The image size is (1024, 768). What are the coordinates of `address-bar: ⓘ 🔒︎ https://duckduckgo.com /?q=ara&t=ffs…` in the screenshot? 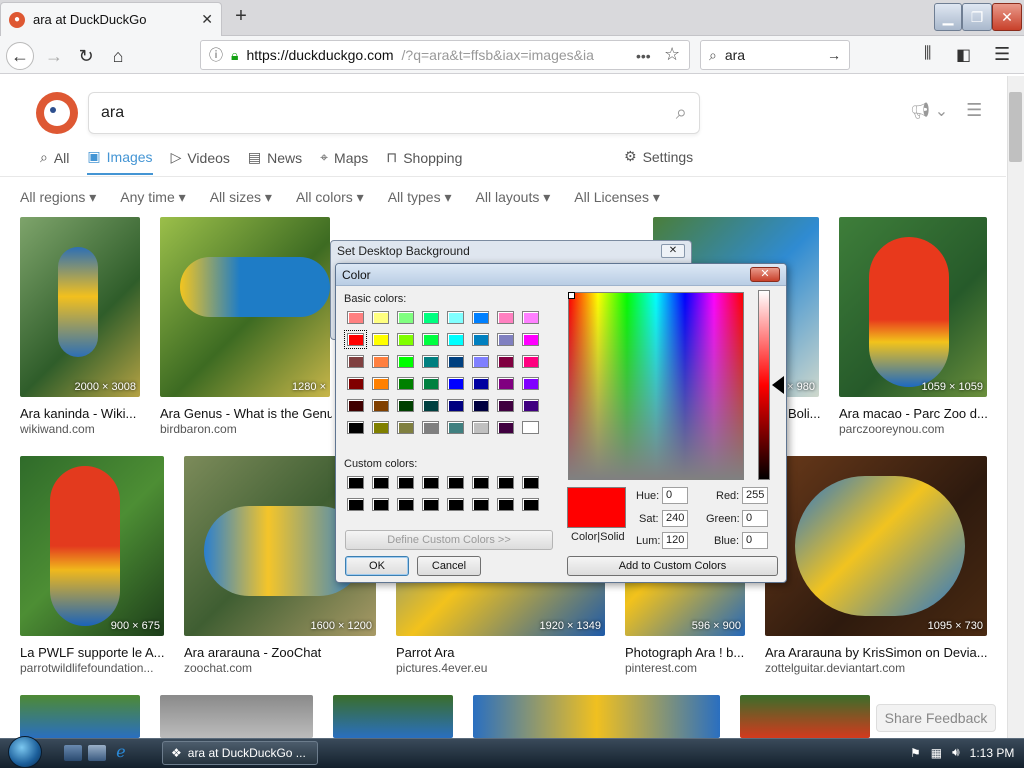 It's located at (445, 55).